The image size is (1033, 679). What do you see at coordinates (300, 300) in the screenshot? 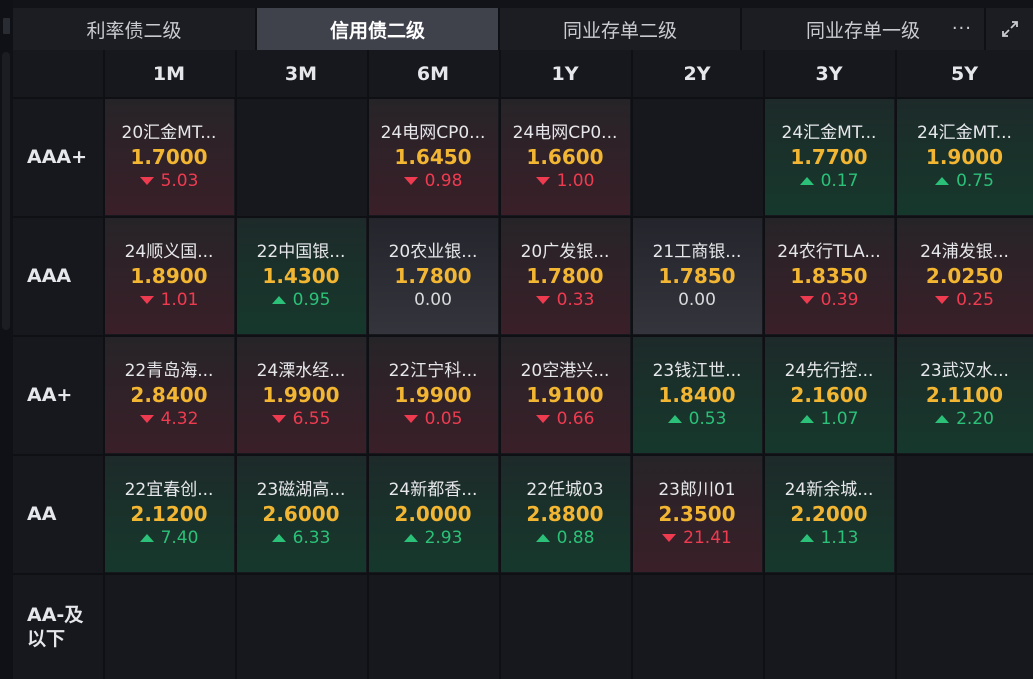
I see `yield-change: 0.95` at bounding box center [300, 300].